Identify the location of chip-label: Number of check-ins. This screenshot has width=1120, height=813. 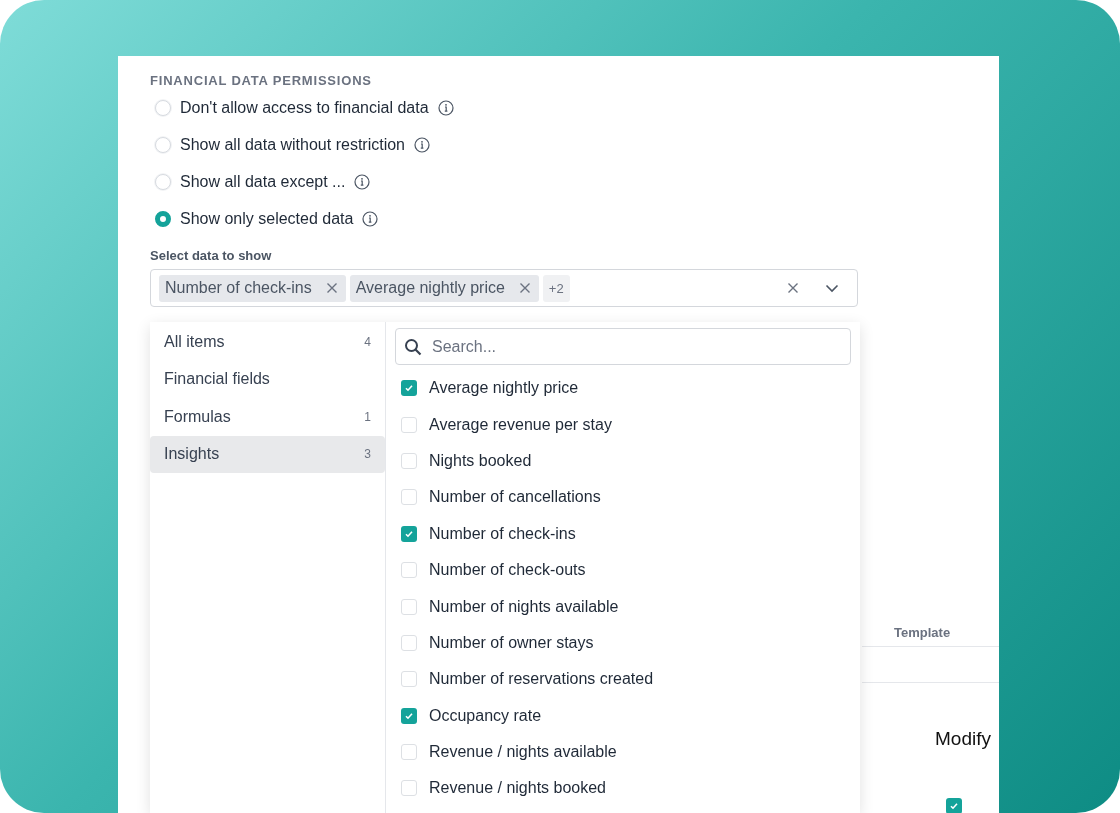
(238, 288).